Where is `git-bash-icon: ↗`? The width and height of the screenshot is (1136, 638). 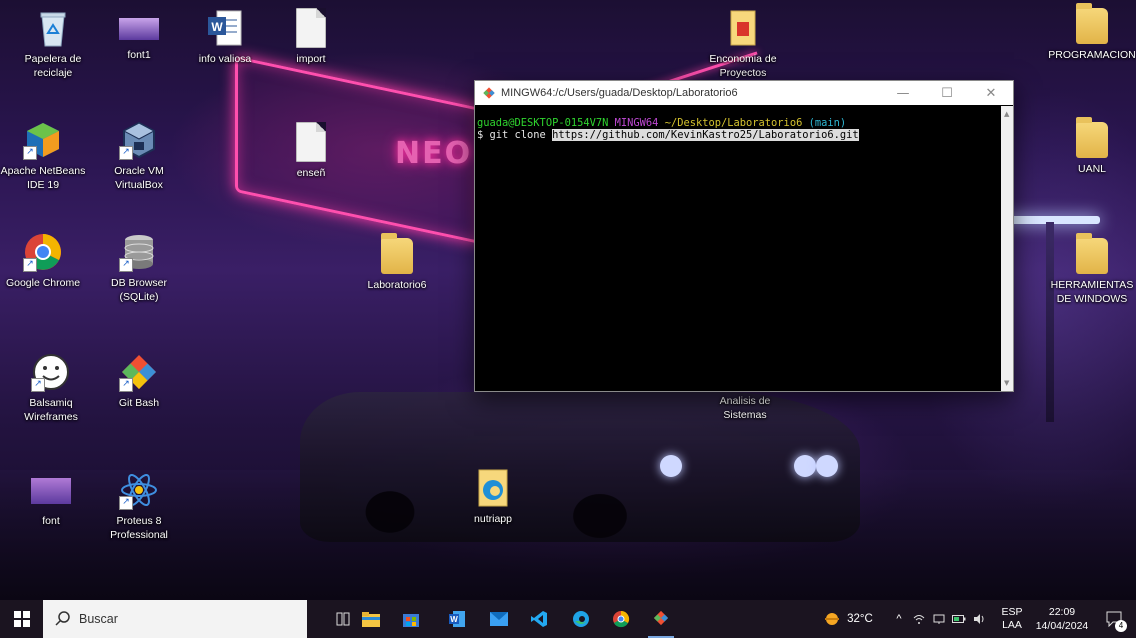 git-bash-icon: ↗ is located at coordinates (139, 372).